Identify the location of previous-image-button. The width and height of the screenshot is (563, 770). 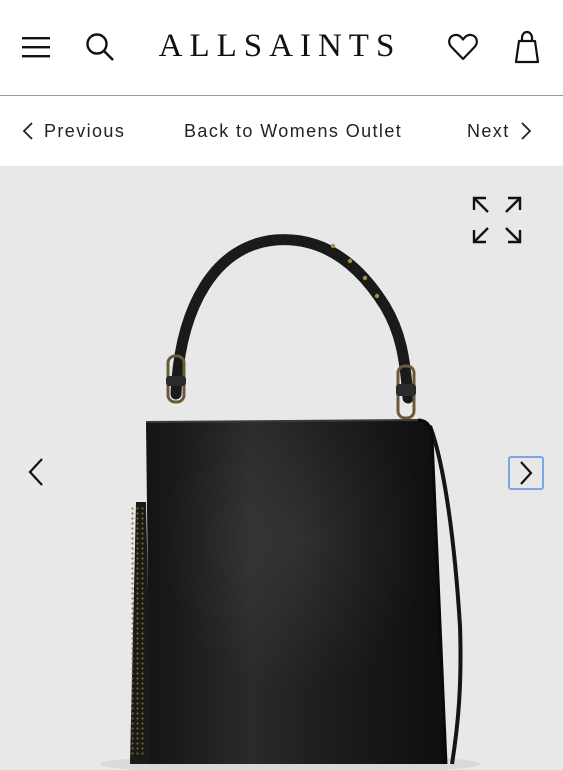
(36, 472).